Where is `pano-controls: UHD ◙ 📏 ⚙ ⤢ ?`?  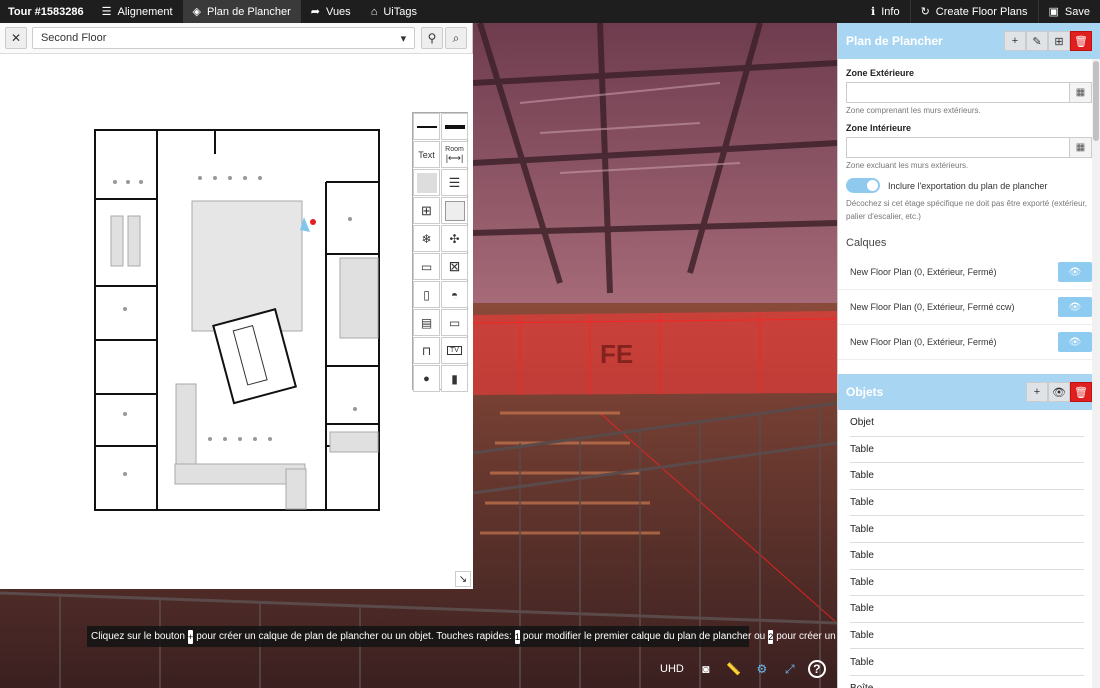 pano-controls: UHD ◙ 📏 ⚙ ⤢ ? is located at coordinates (743, 669).